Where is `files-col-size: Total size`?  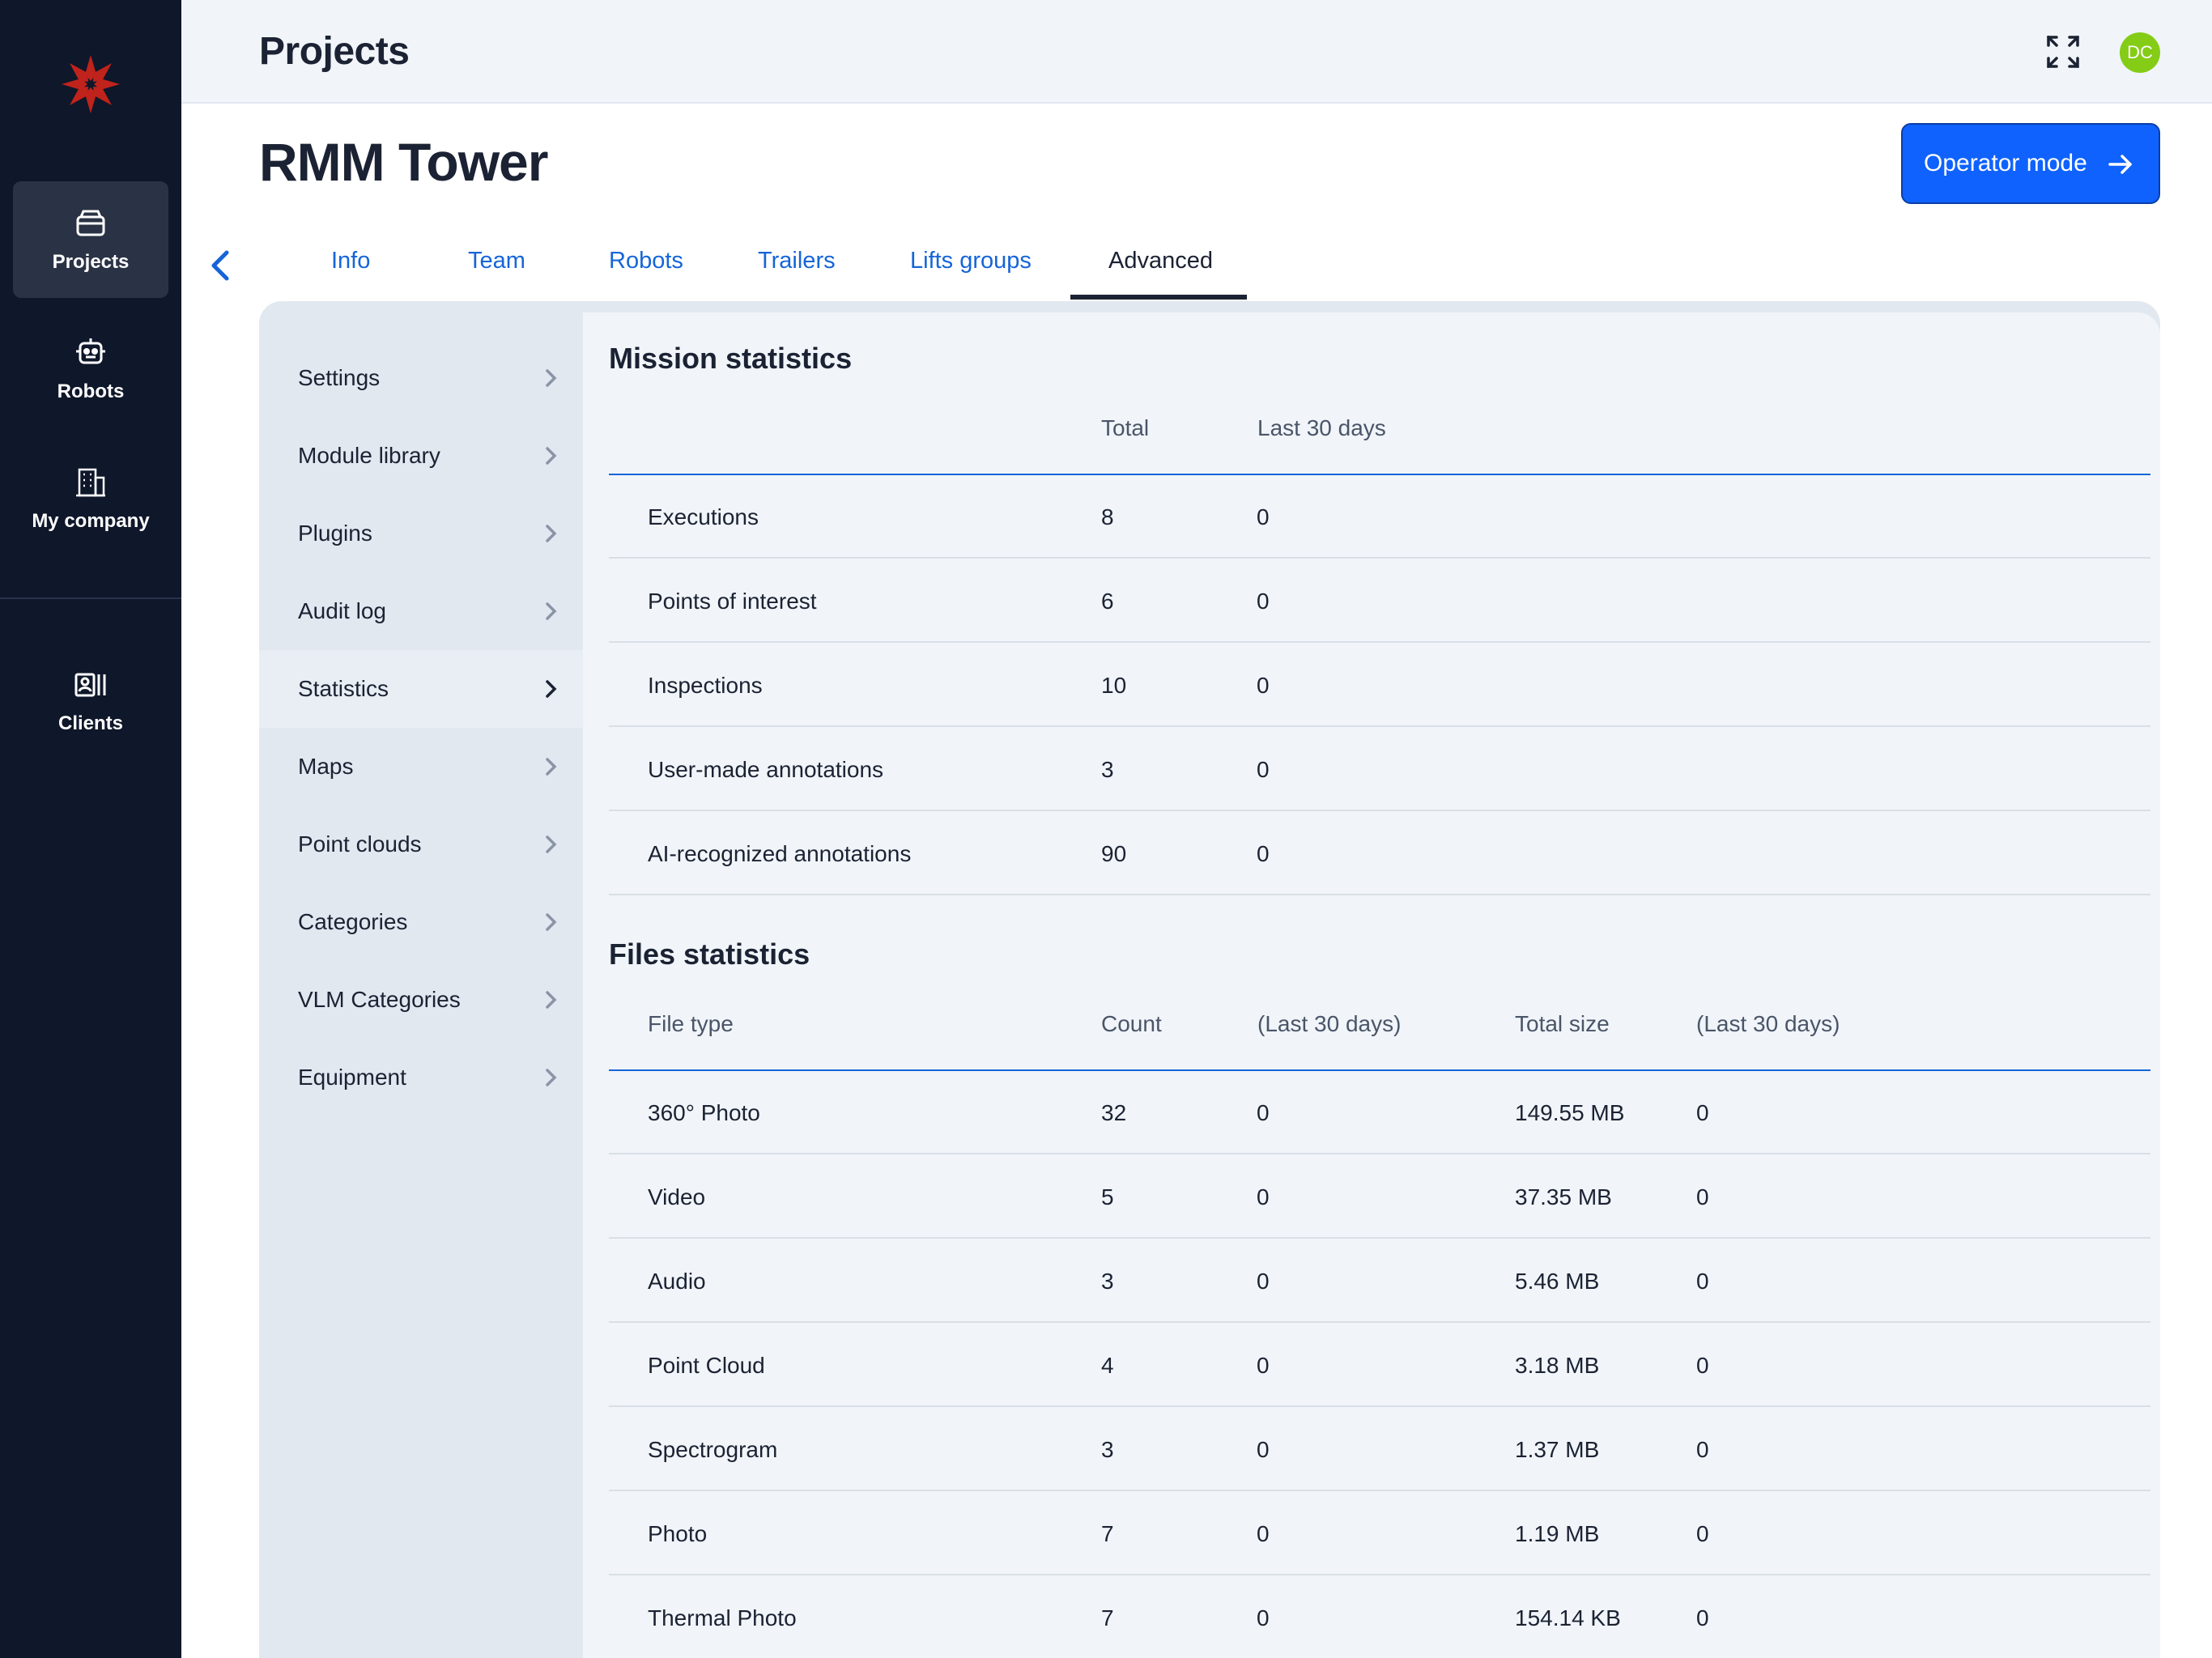
files-col-size: Total size is located at coordinates (1563, 1023).